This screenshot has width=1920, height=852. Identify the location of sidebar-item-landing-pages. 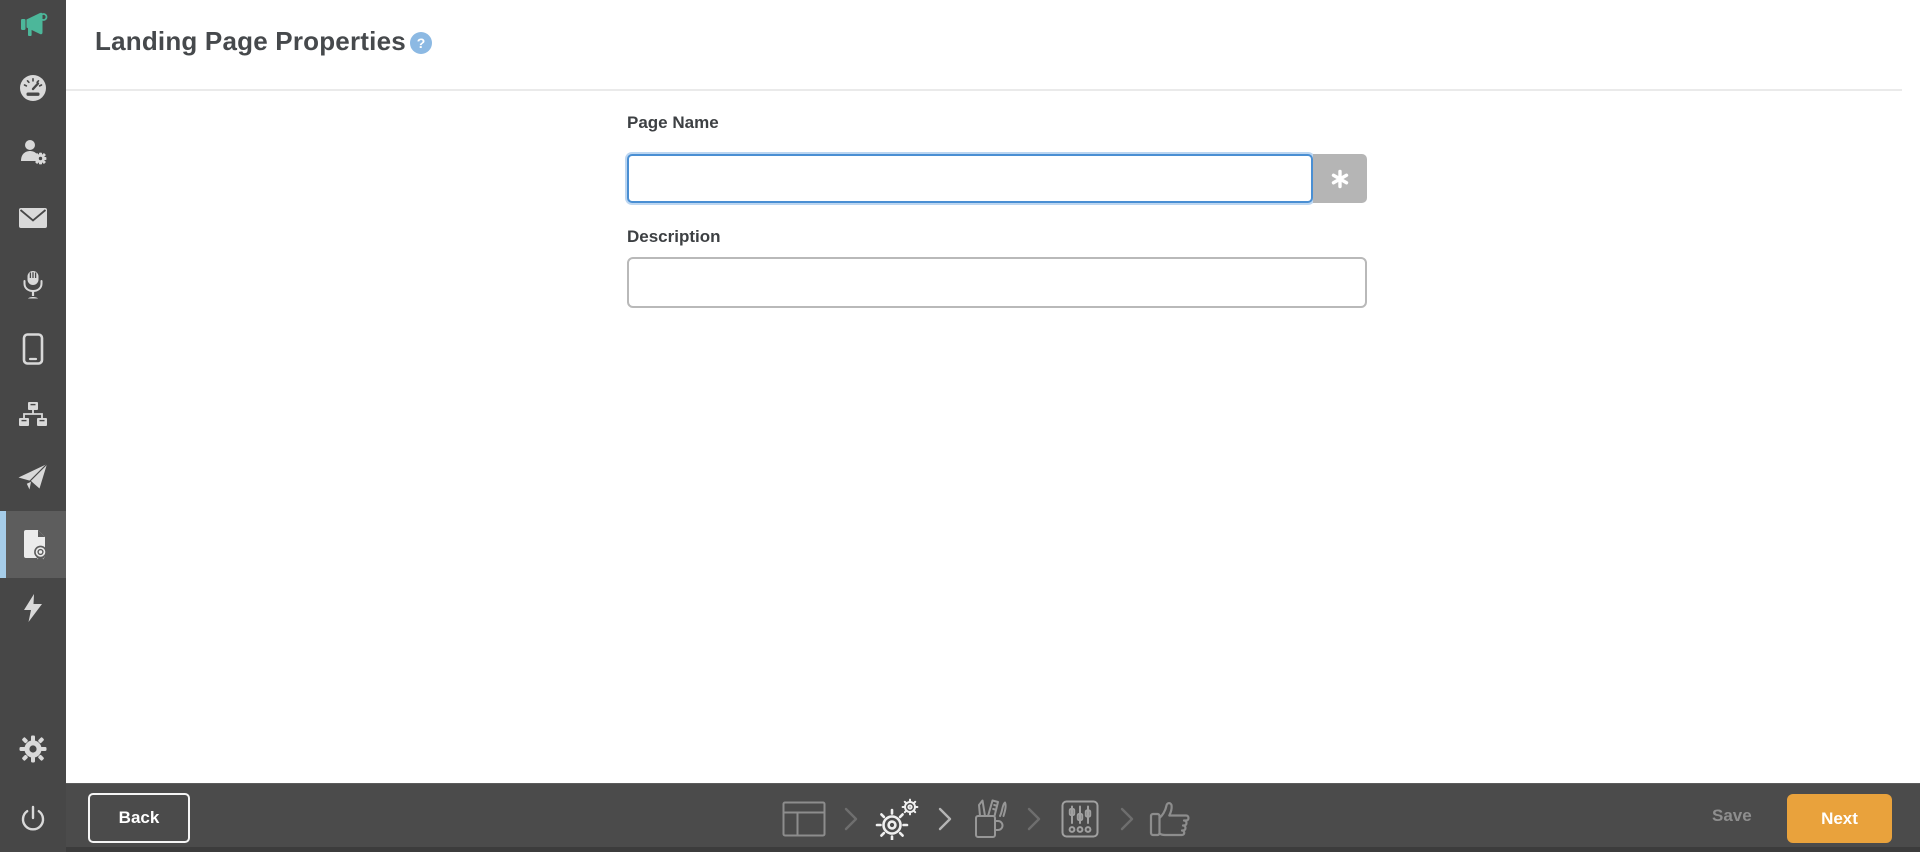
(33, 544).